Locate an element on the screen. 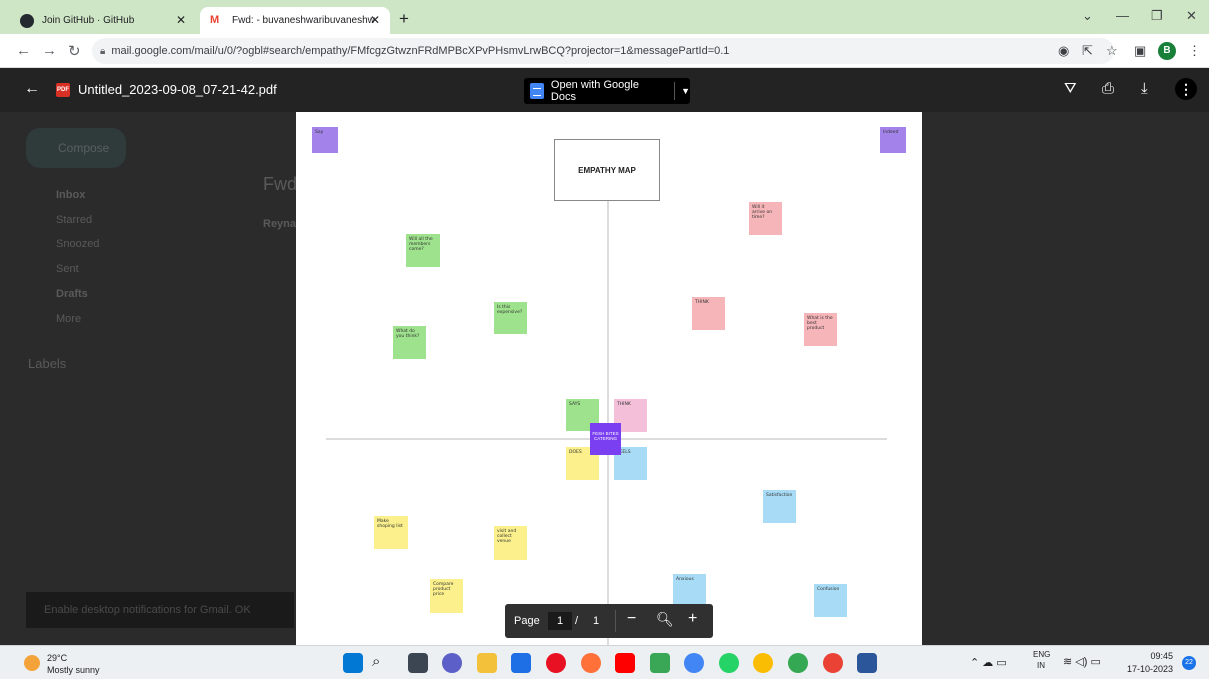  language-bottom: IN is located at coordinates (1041, 665).